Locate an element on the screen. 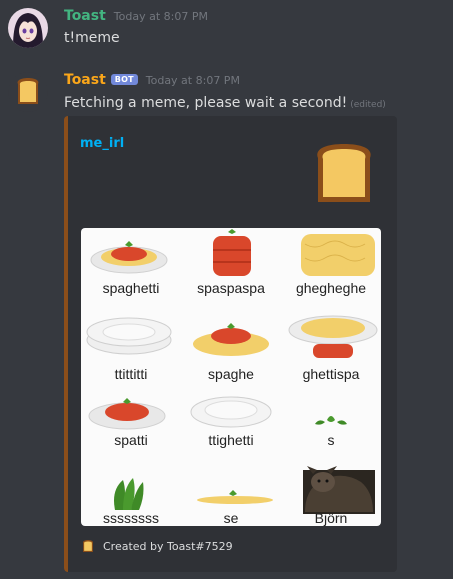 This screenshot has height=579, width=453. bot-avatar is located at coordinates (28, 92).